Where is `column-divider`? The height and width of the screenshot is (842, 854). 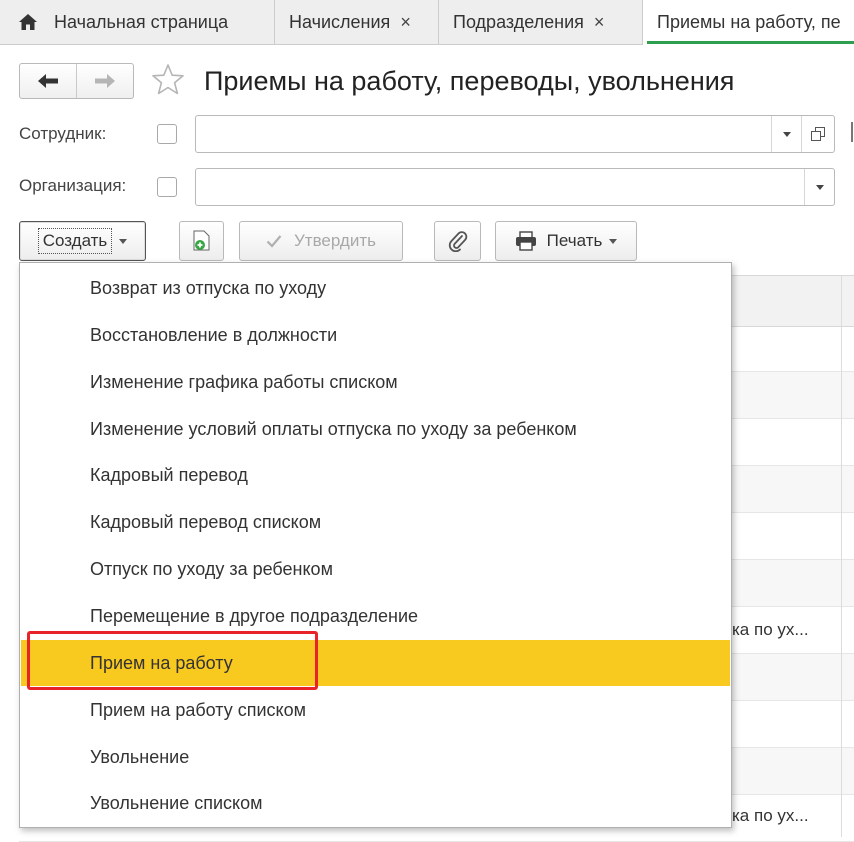 column-divider is located at coordinates (841, 556).